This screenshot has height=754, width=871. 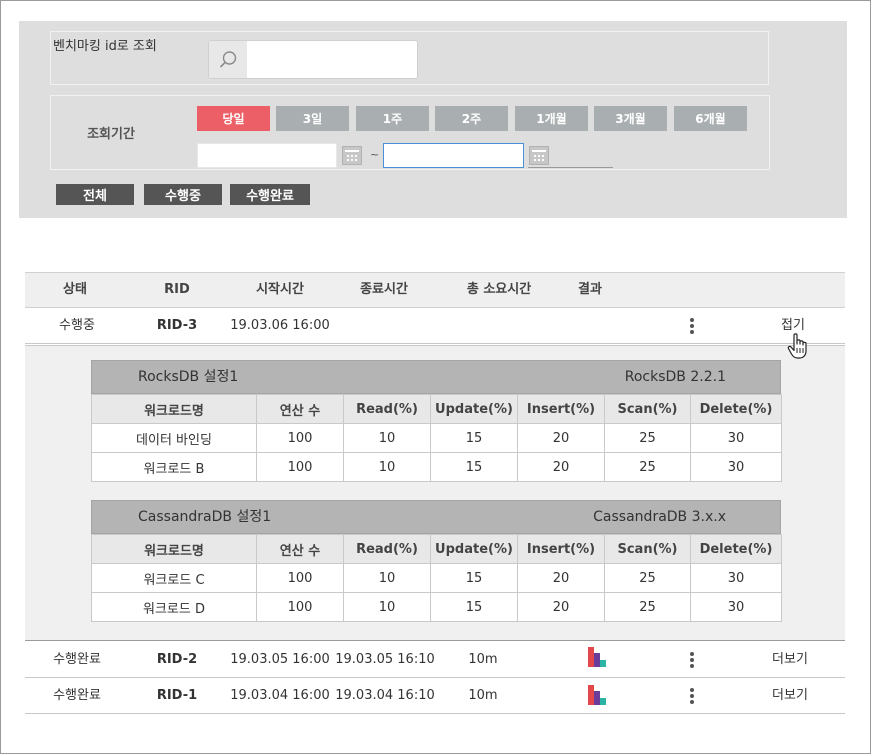 What do you see at coordinates (228, 59) in the screenshot?
I see `search-icon` at bounding box center [228, 59].